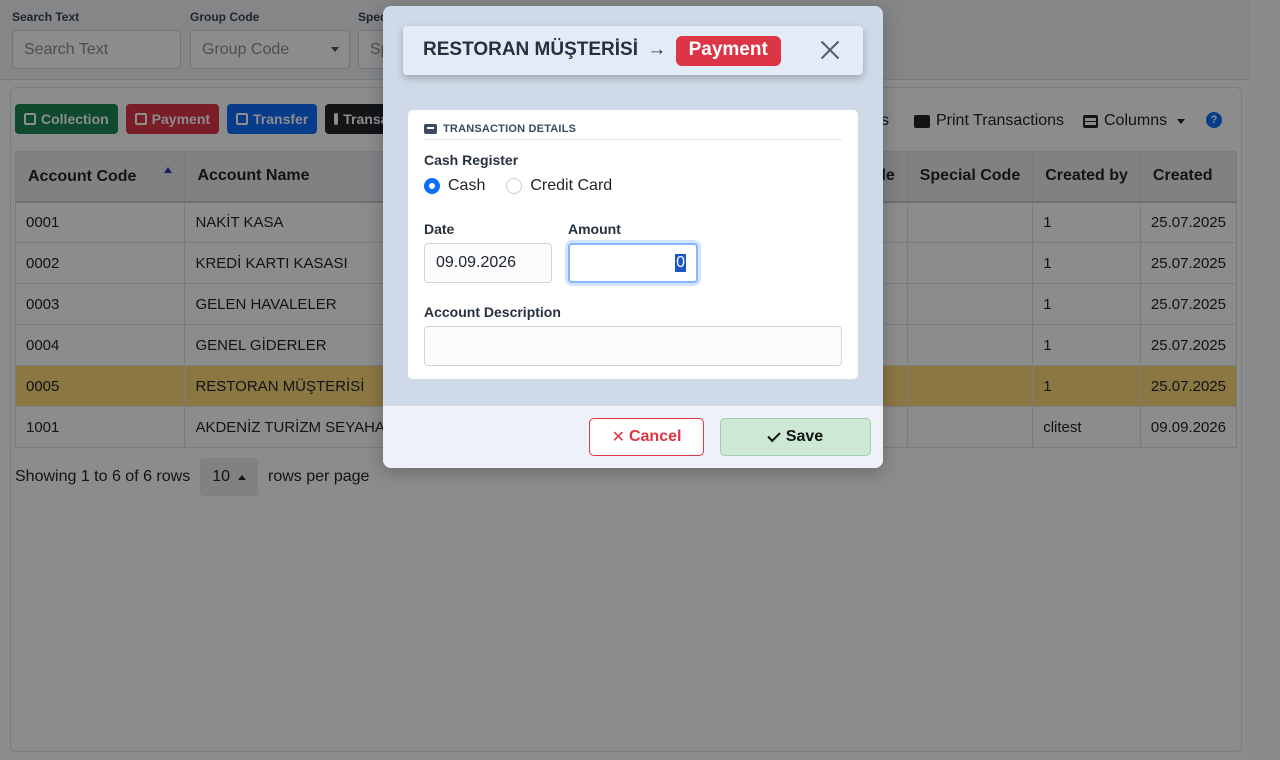 Image resolution: width=1280 pixels, height=760 pixels. What do you see at coordinates (492, 312) in the screenshot?
I see `account-description-label: Account Description` at bounding box center [492, 312].